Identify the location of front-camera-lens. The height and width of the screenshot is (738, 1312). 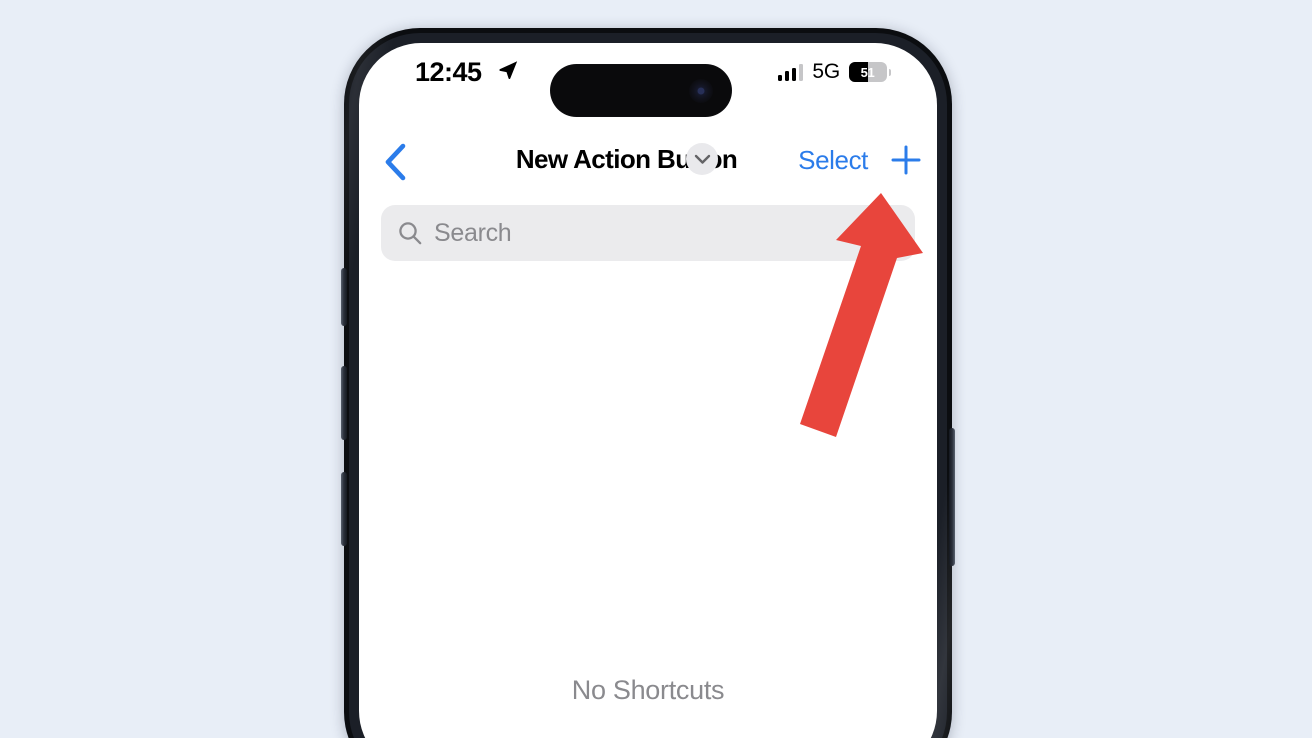
(701, 90).